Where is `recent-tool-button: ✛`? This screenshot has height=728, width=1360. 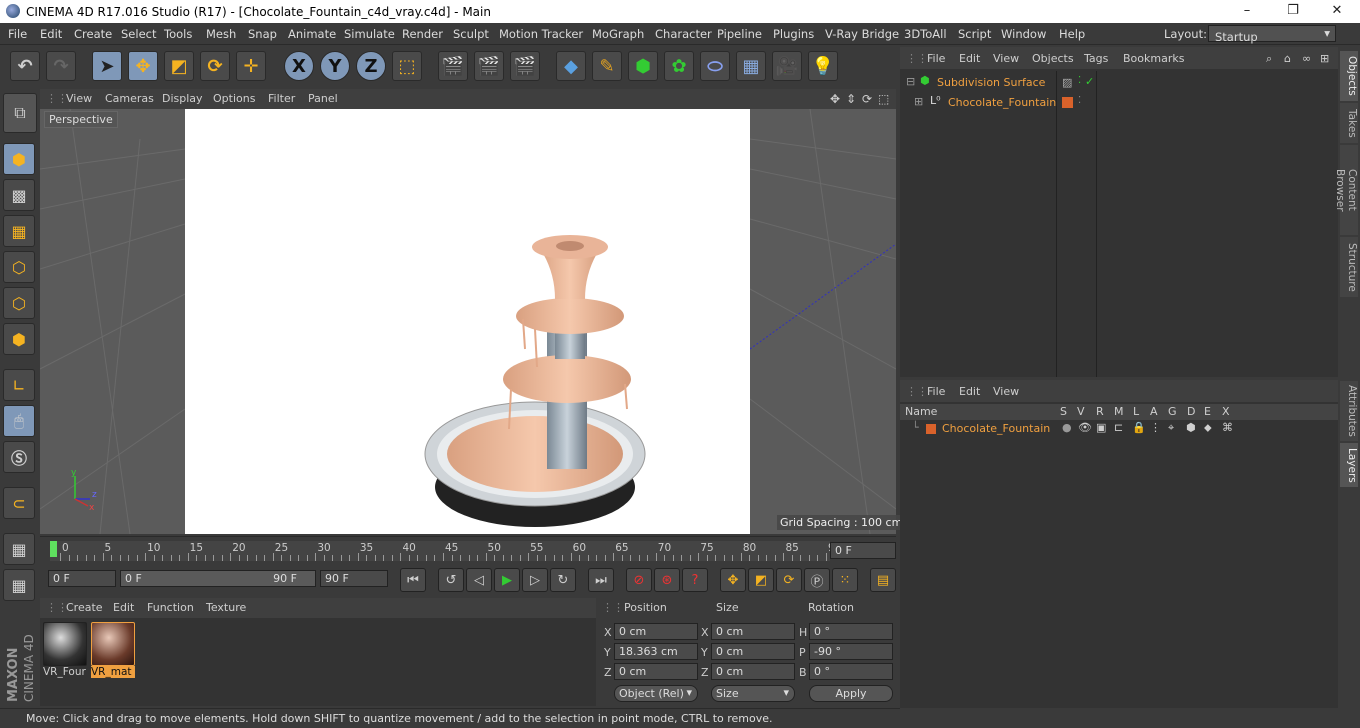 recent-tool-button: ✛ is located at coordinates (251, 66).